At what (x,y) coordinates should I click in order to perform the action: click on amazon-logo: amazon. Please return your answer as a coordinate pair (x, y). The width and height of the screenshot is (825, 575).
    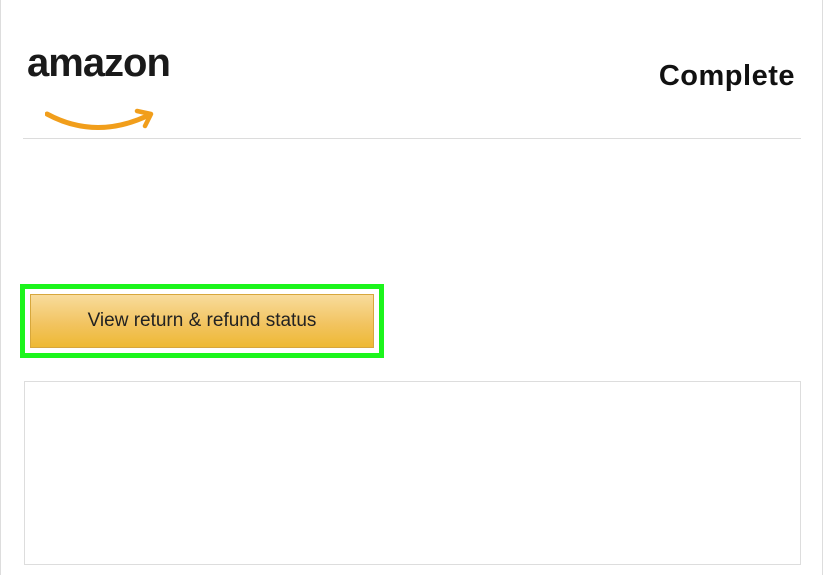
    Looking at the image, I should click on (112, 85).